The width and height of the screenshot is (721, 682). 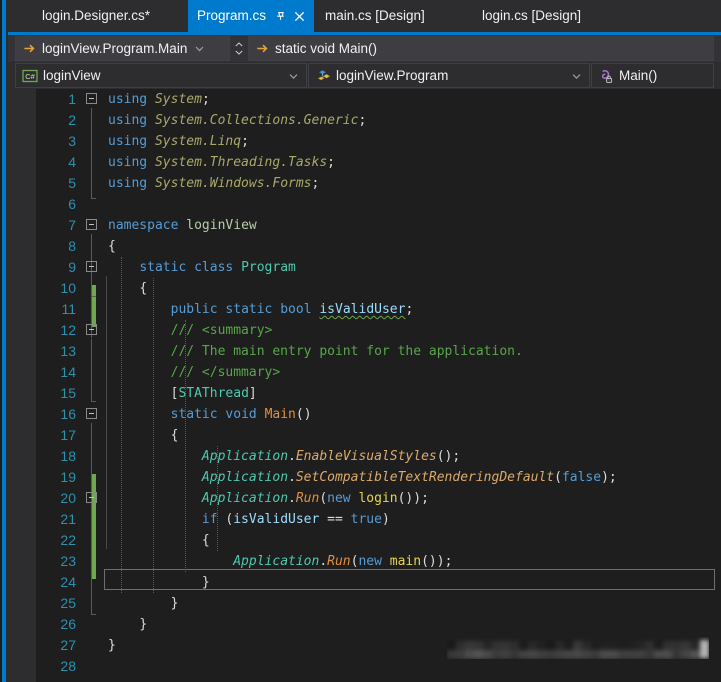 I want to click on line-content: Application.EnableVisualStyles();, so click(x=331, y=456).